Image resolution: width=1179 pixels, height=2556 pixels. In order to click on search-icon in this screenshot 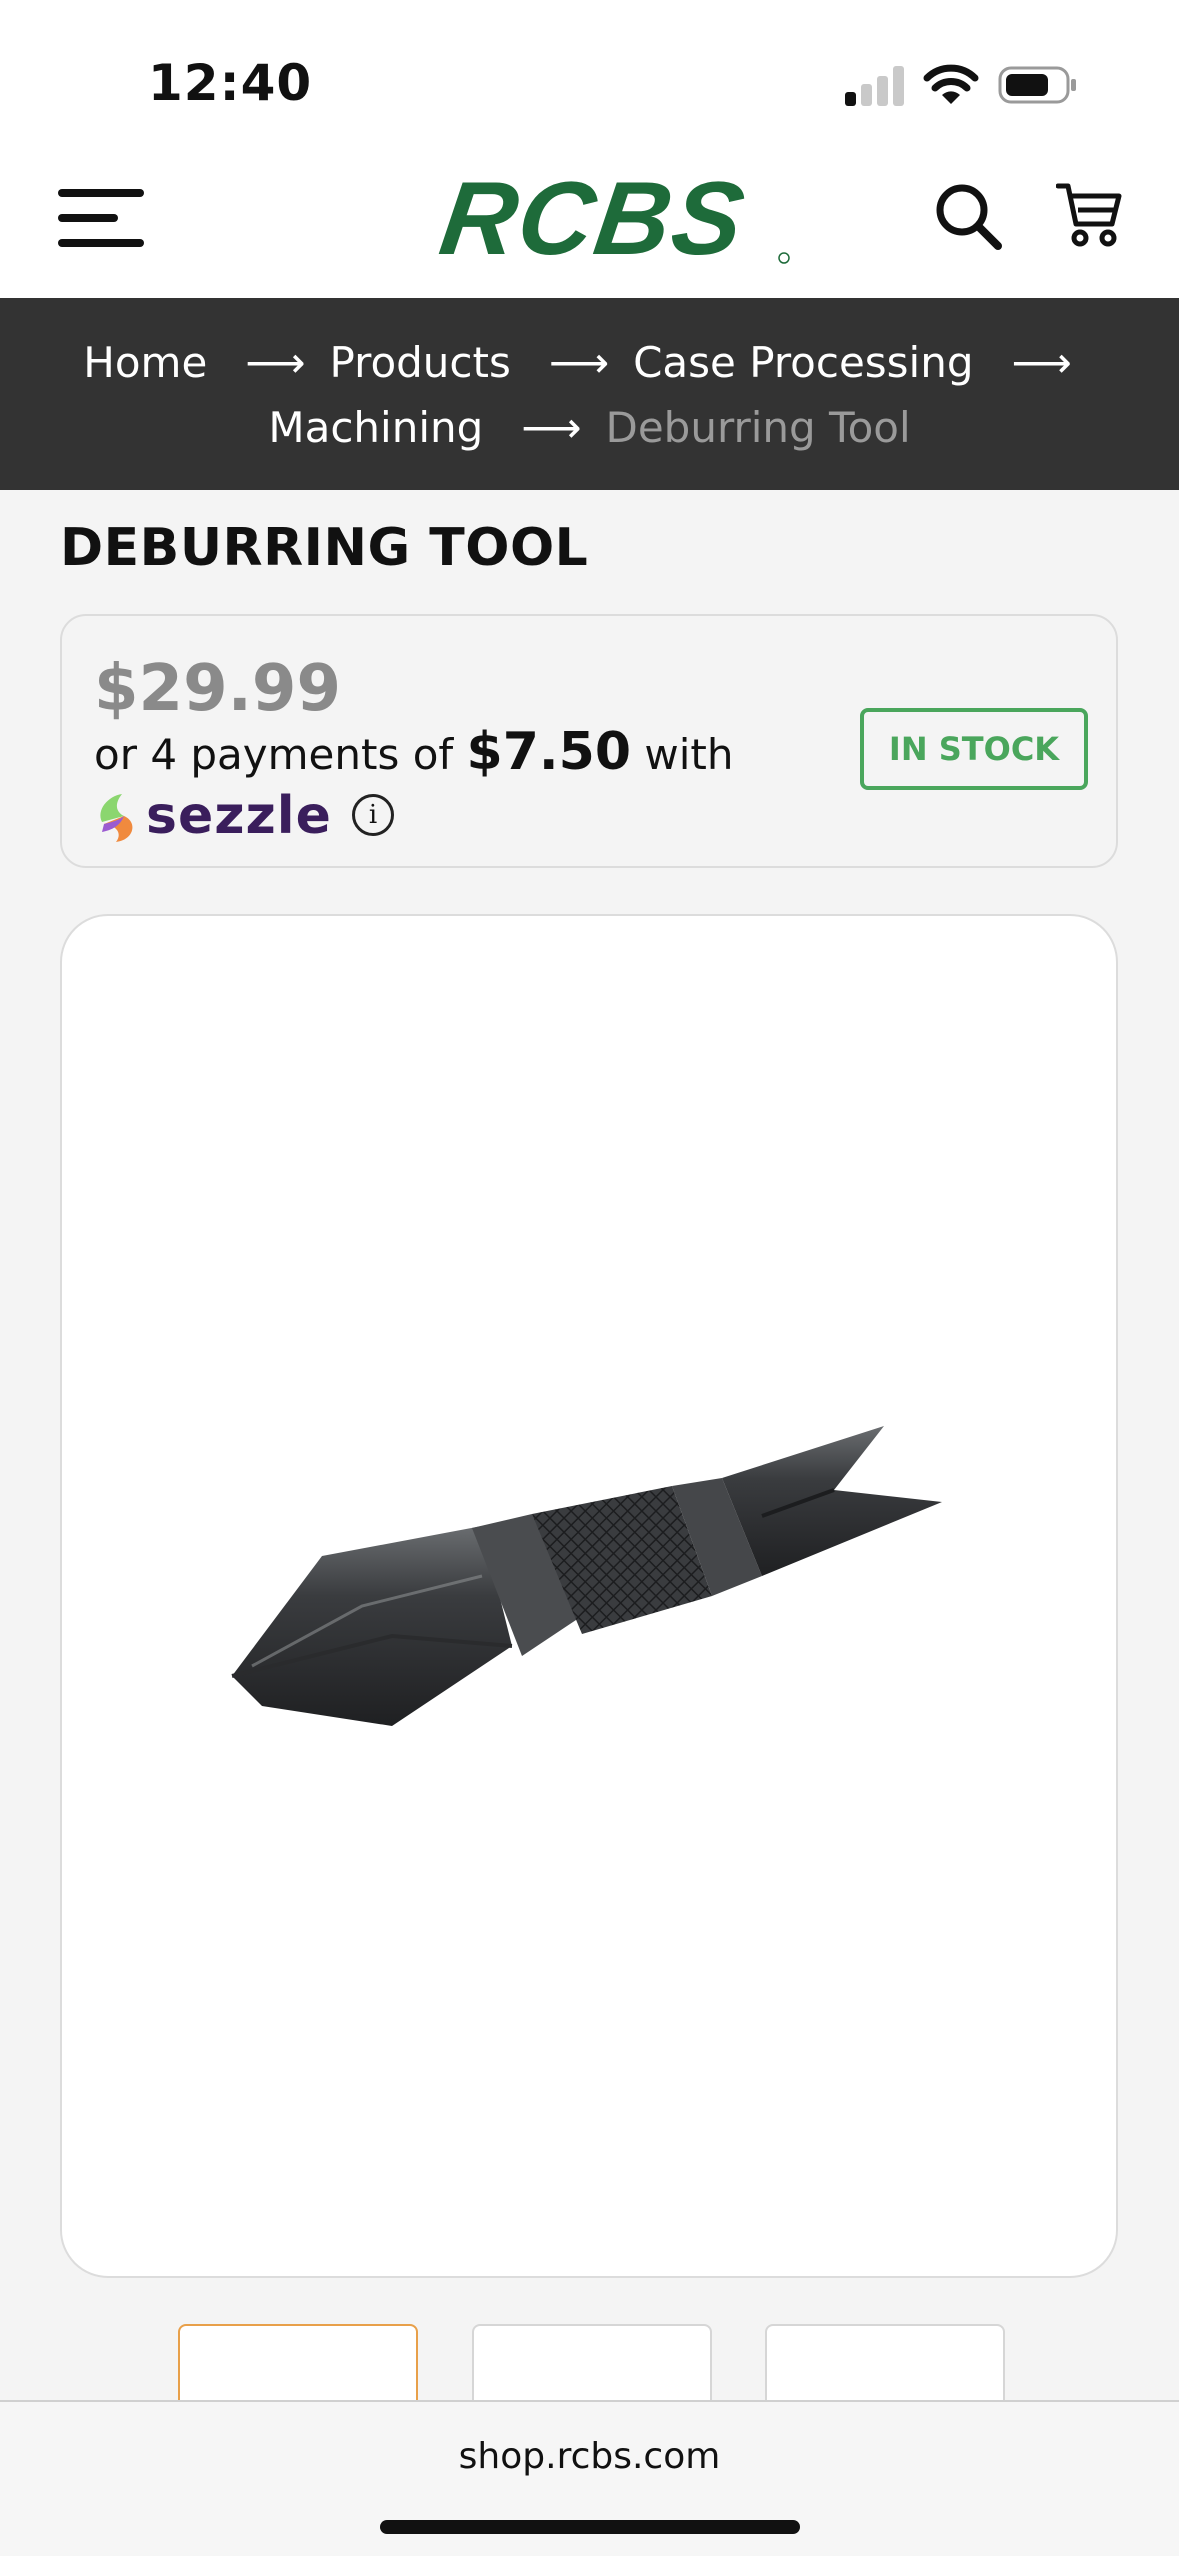, I will do `click(968, 216)`.